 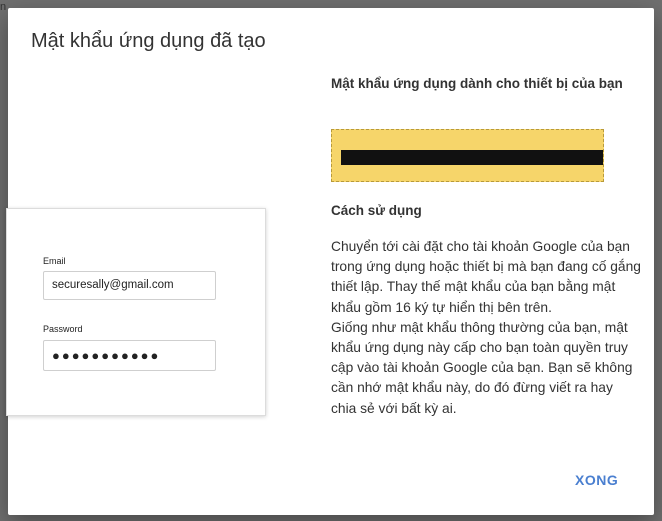 I want to click on email-field: securesally@gmail.com, so click(x=129, y=285).